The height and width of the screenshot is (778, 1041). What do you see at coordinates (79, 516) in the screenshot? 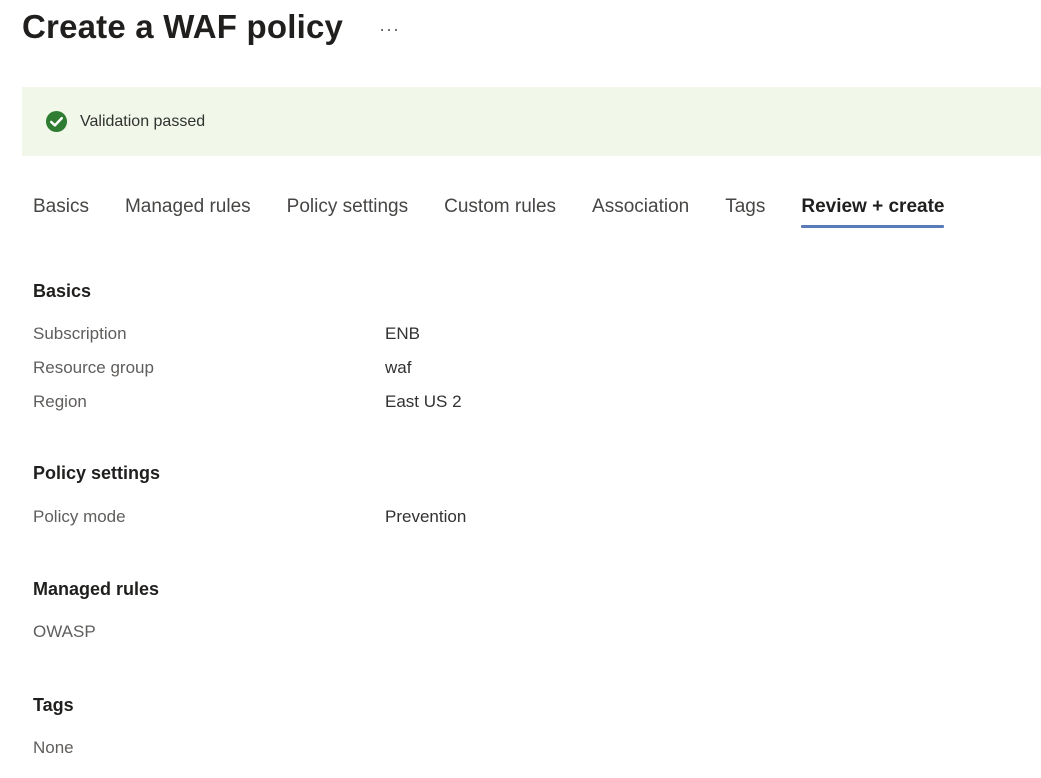
I see `policy-mode-label: Policy mode` at bounding box center [79, 516].